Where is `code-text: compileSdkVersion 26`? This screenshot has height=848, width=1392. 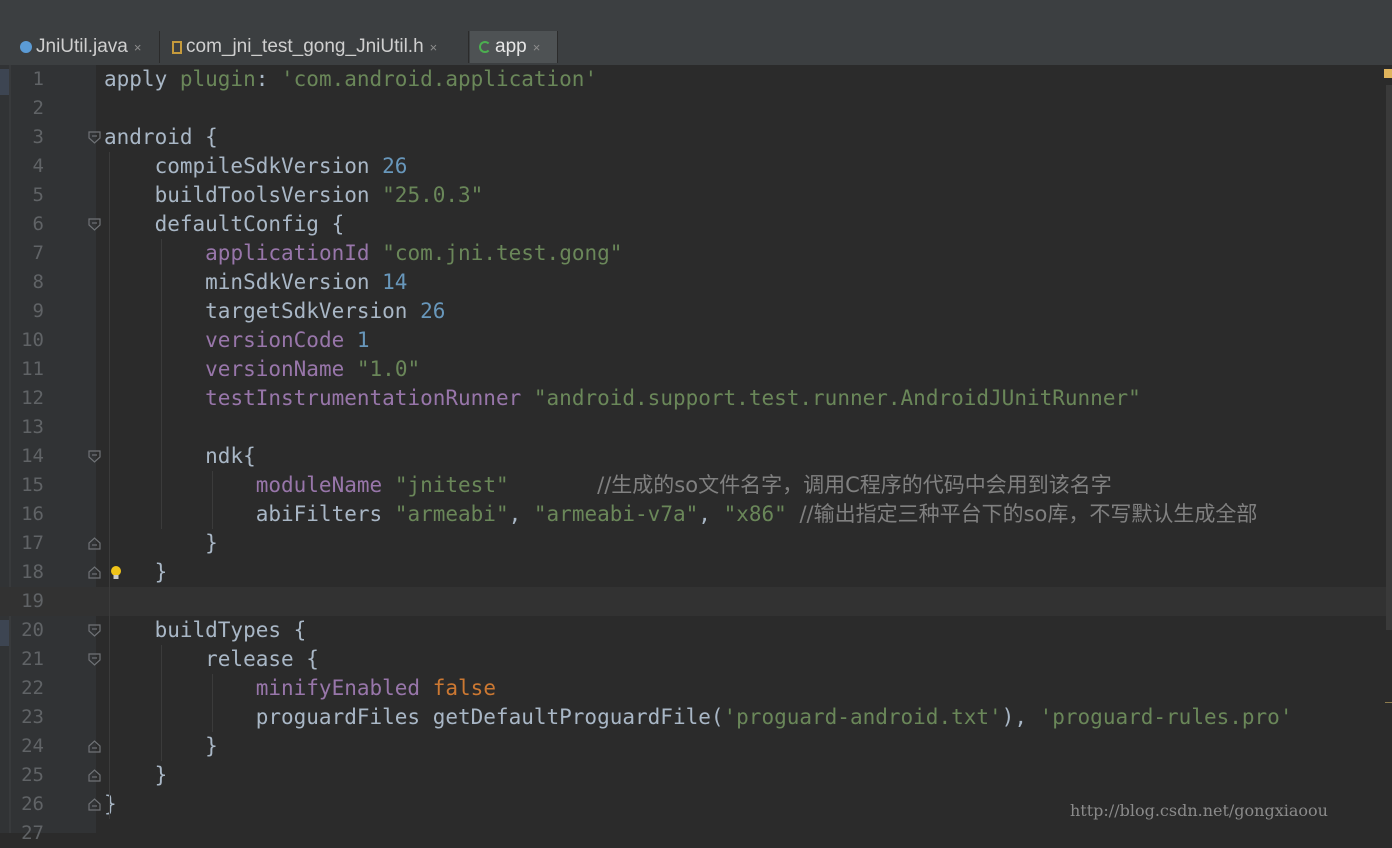 code-text: compileSdkVersion 26 is located at coordinates (256, 166).